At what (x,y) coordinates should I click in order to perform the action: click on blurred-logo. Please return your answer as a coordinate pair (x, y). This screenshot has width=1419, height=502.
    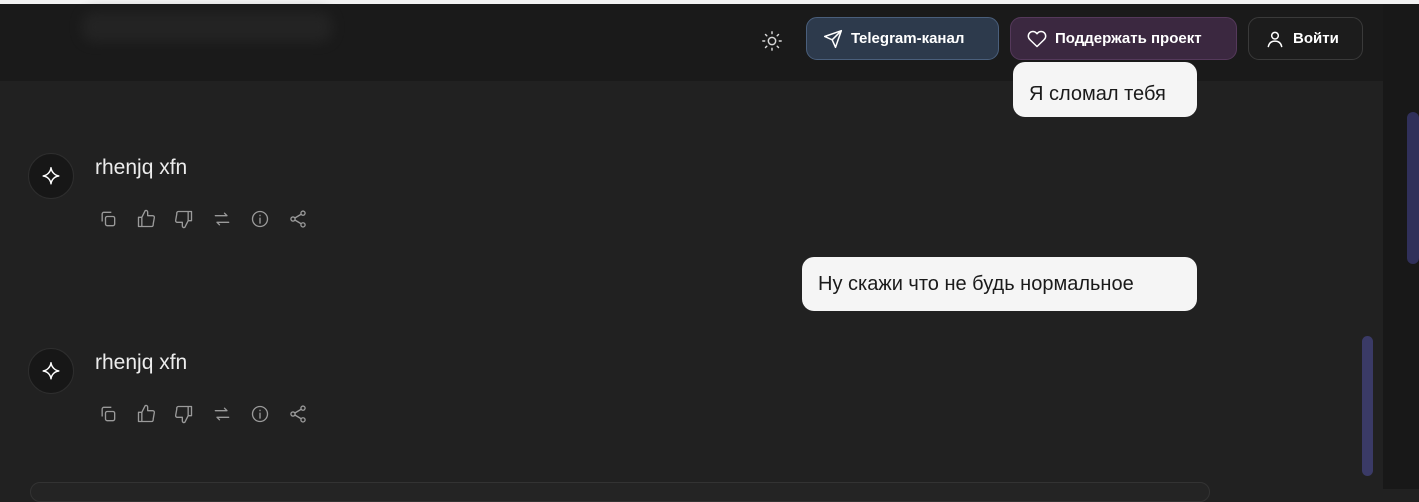
    Looking at the image, I should click on (207, 27).